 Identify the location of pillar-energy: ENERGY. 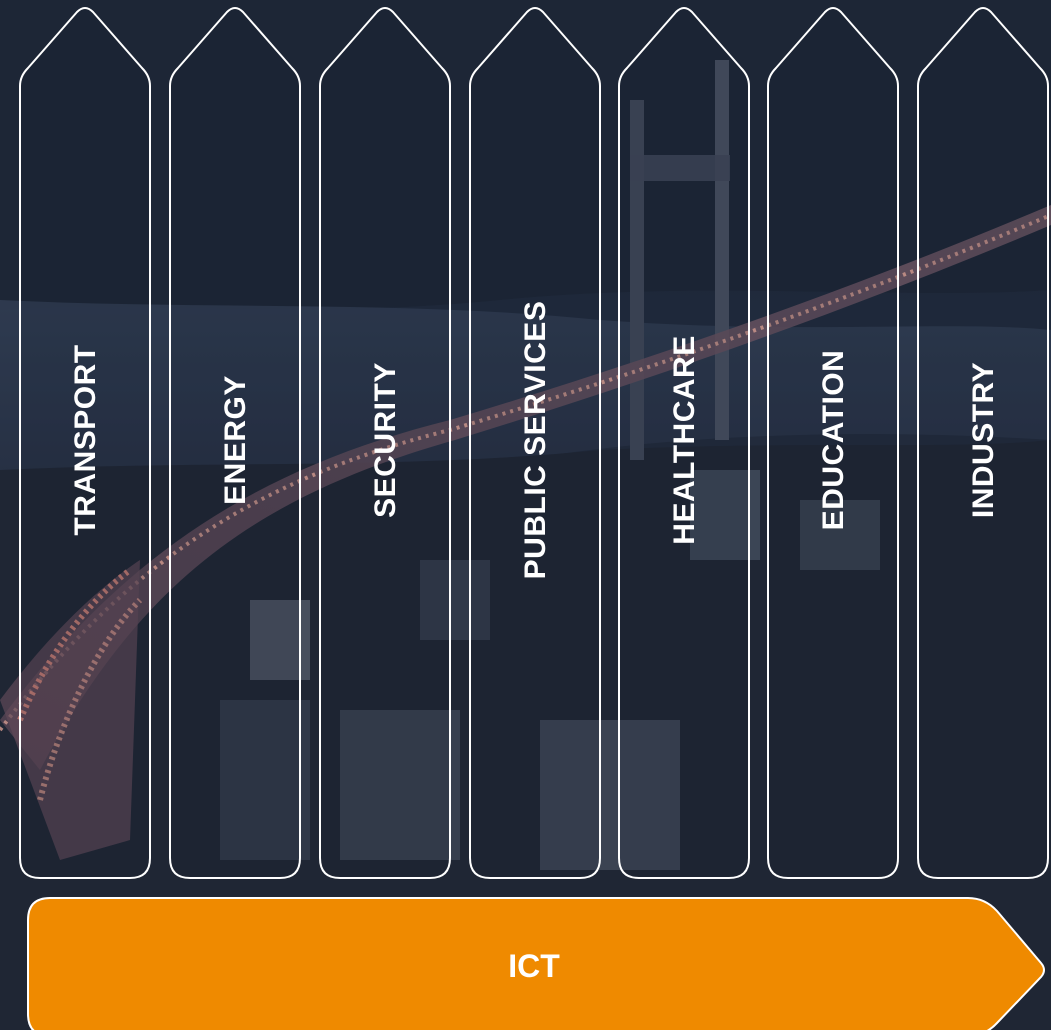
(235, 443).